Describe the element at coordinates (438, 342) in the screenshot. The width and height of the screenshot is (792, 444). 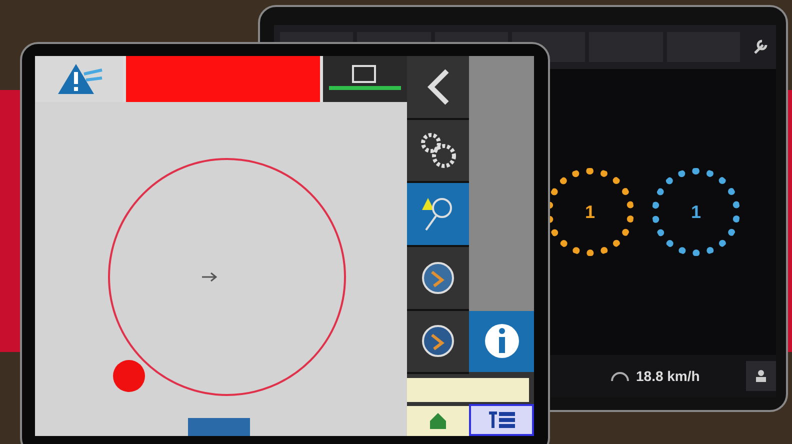
I see `globe-button` at that location.